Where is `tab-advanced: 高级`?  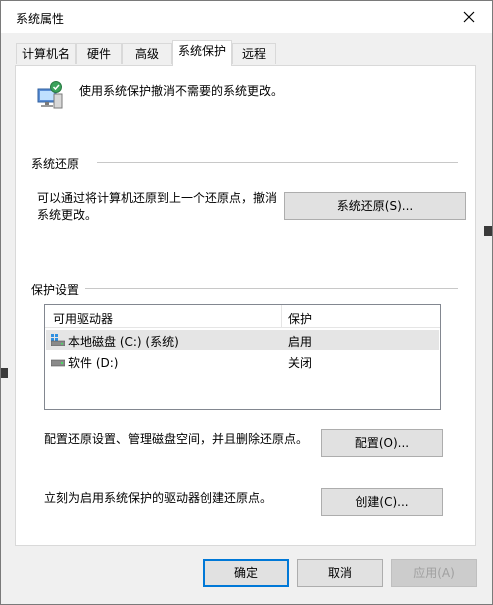
tab-advanced: 高级 is located at coordinates (147, 53).